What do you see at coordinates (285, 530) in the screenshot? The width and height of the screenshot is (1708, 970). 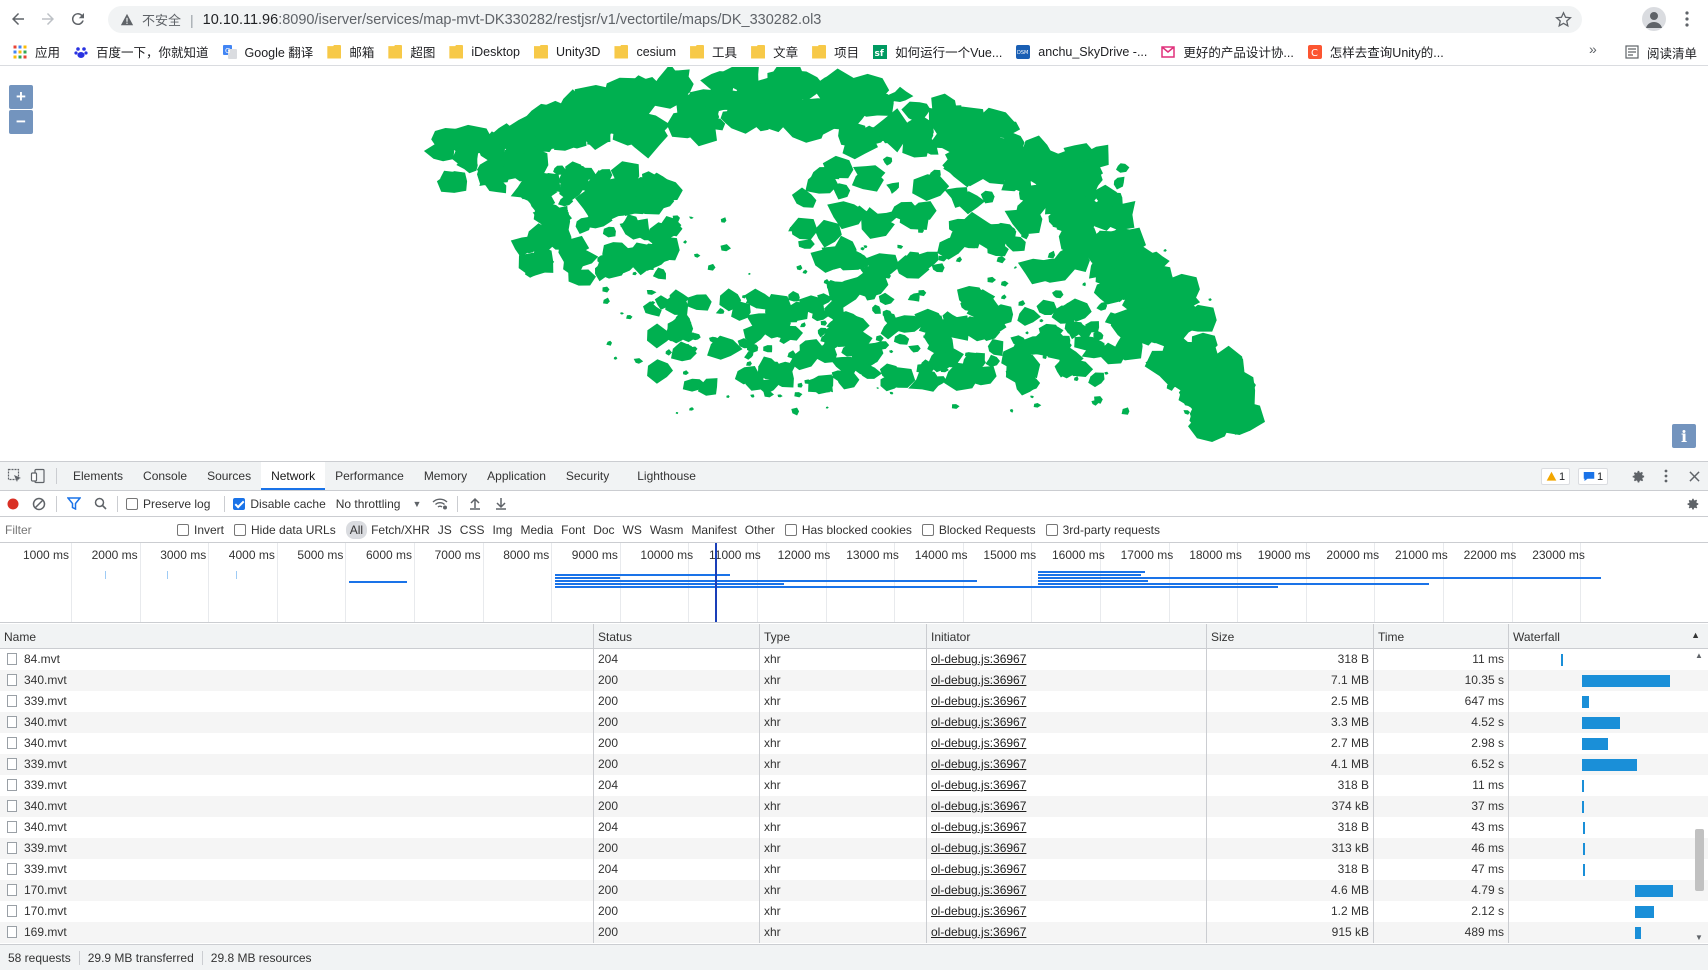 I see `hide-data-urls-checkbox: Hide data URLs` at bounding box center [285, 530].